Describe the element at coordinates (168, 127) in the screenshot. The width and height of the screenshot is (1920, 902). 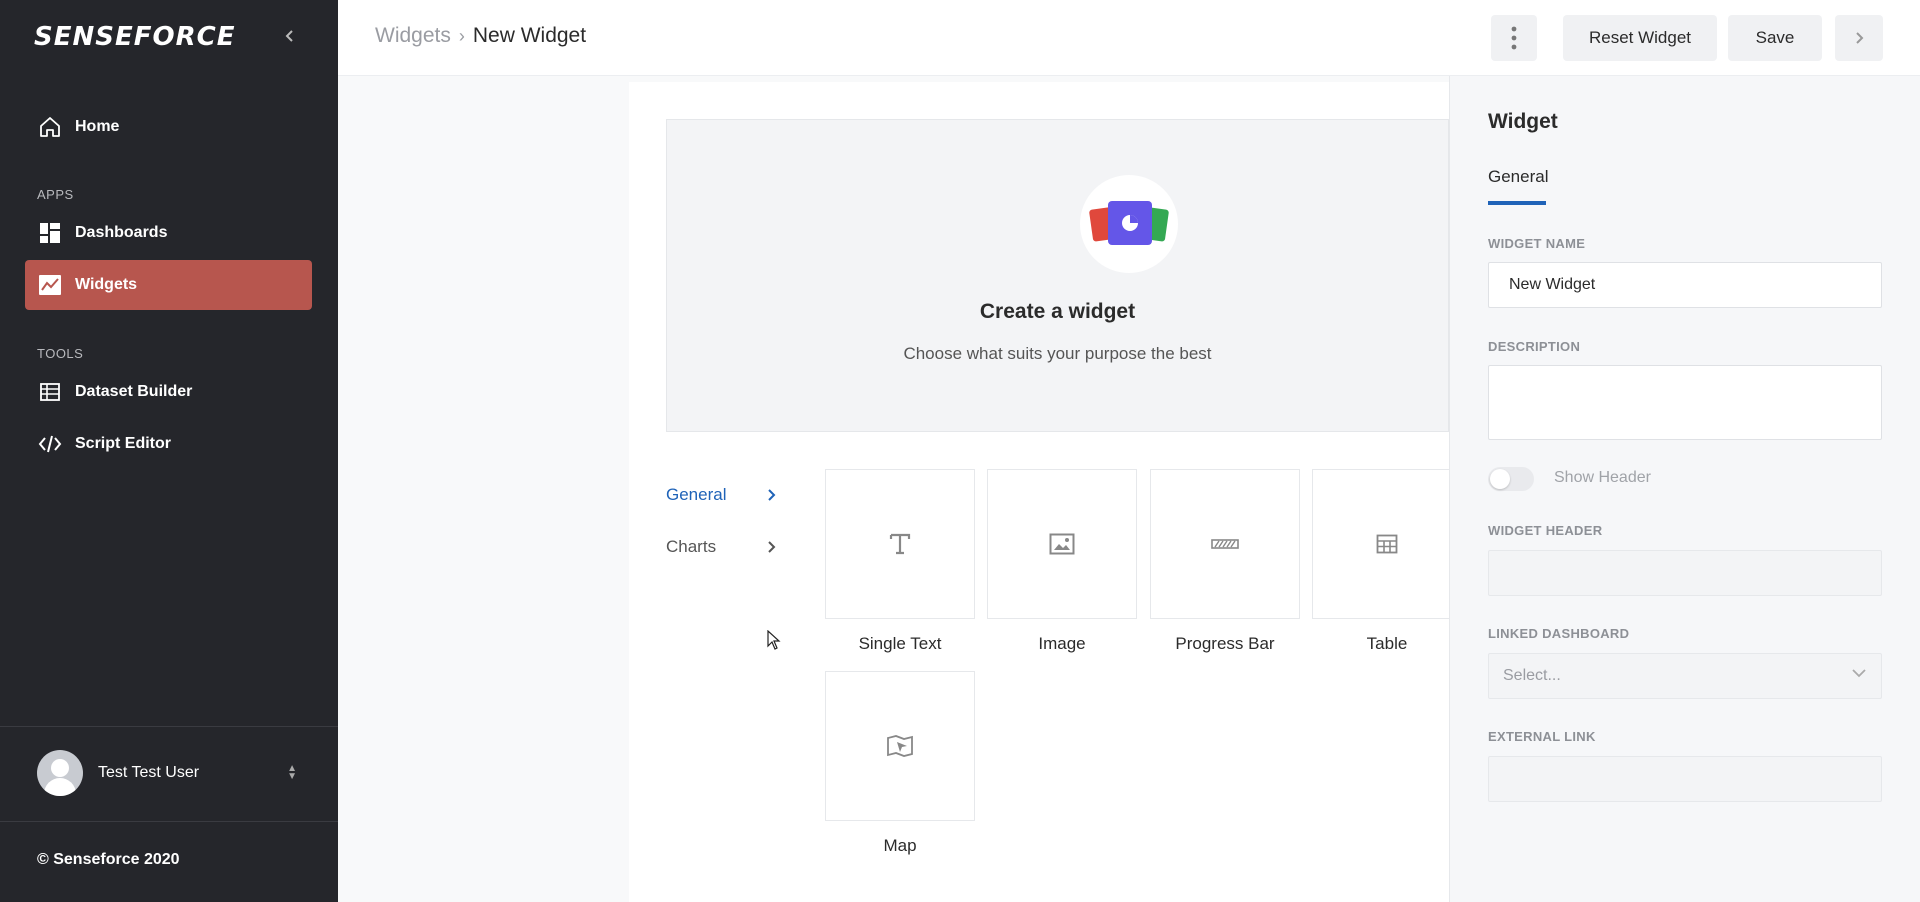
I see `sidebar-item-home: Home` at that location.